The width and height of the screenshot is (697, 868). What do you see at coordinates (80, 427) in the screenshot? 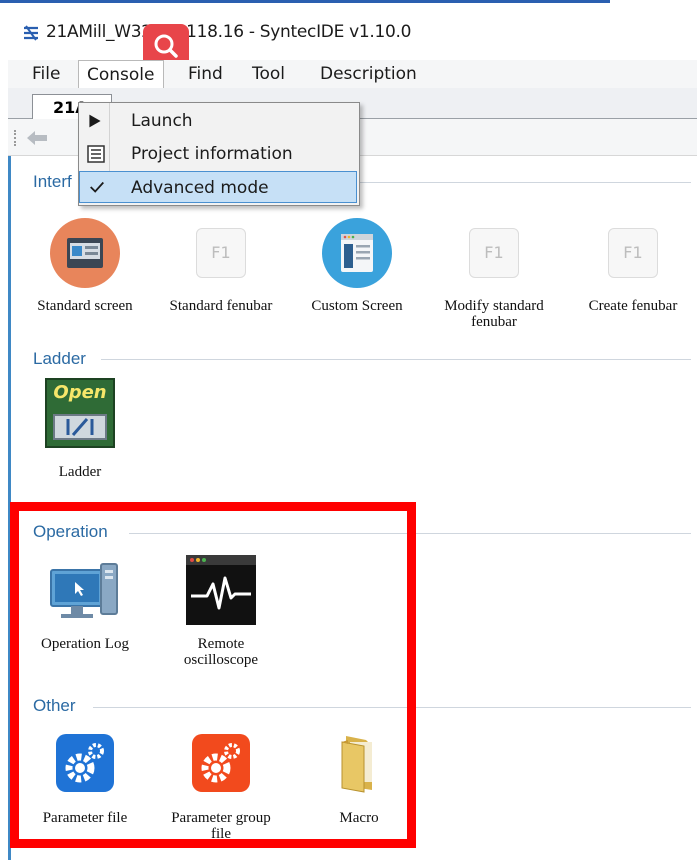
I see `contact-symbol-icon` at bounding box center [80, 427].